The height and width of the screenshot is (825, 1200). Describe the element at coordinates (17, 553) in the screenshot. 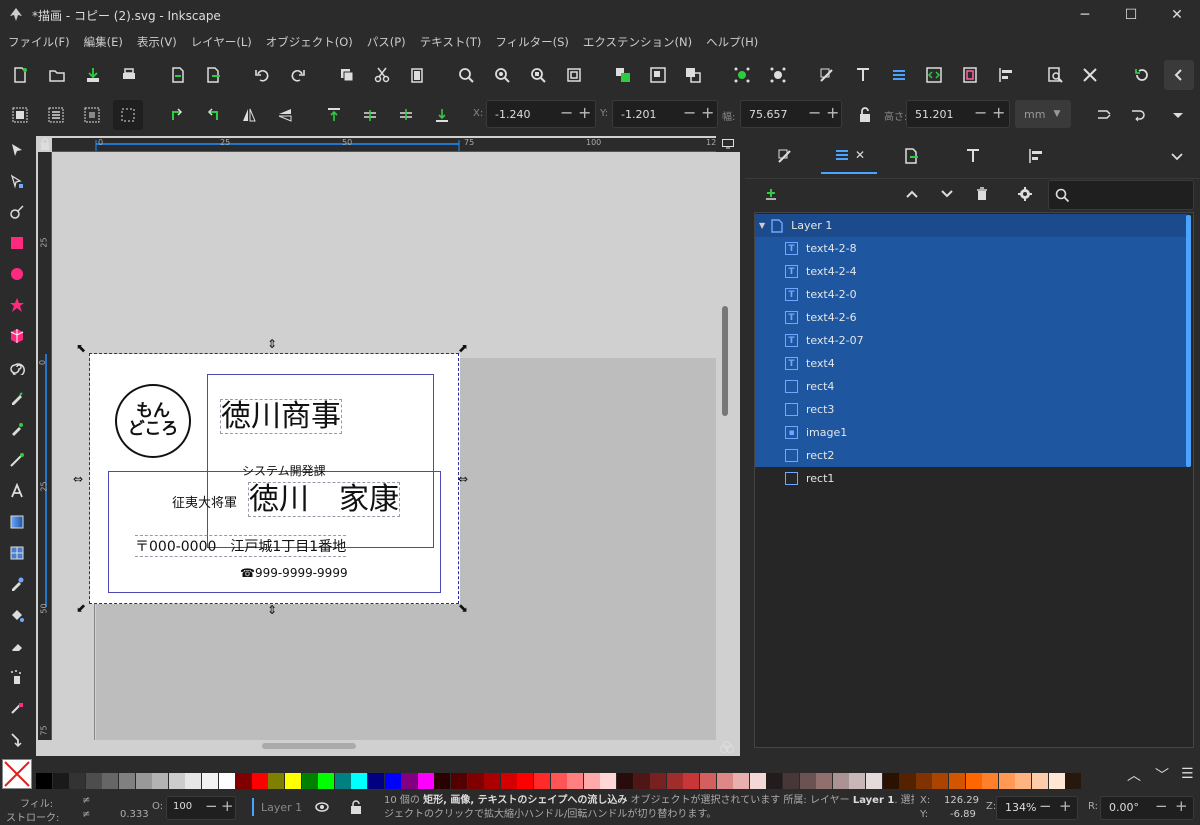

I see `mesh-tool-icon` at that location.